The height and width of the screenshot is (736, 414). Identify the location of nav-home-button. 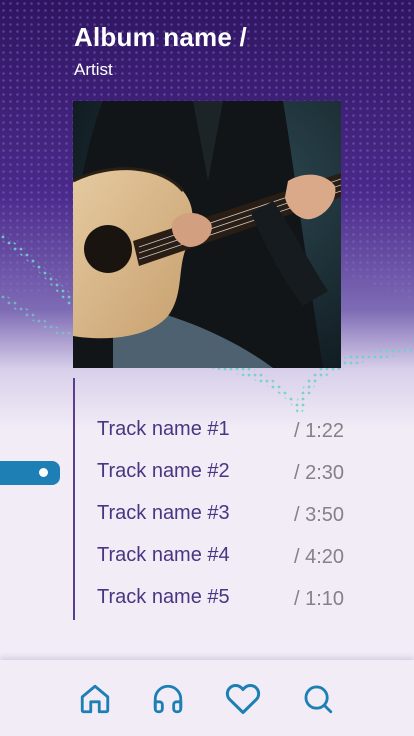
(95, 699).